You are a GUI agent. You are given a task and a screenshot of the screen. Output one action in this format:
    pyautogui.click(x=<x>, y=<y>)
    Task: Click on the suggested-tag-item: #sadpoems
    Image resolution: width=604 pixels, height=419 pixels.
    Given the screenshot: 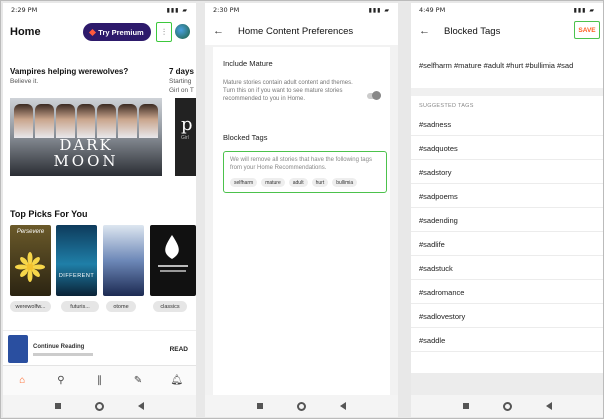 What is the action you would take?
    pyautogui.click(x=507, y=196)
    